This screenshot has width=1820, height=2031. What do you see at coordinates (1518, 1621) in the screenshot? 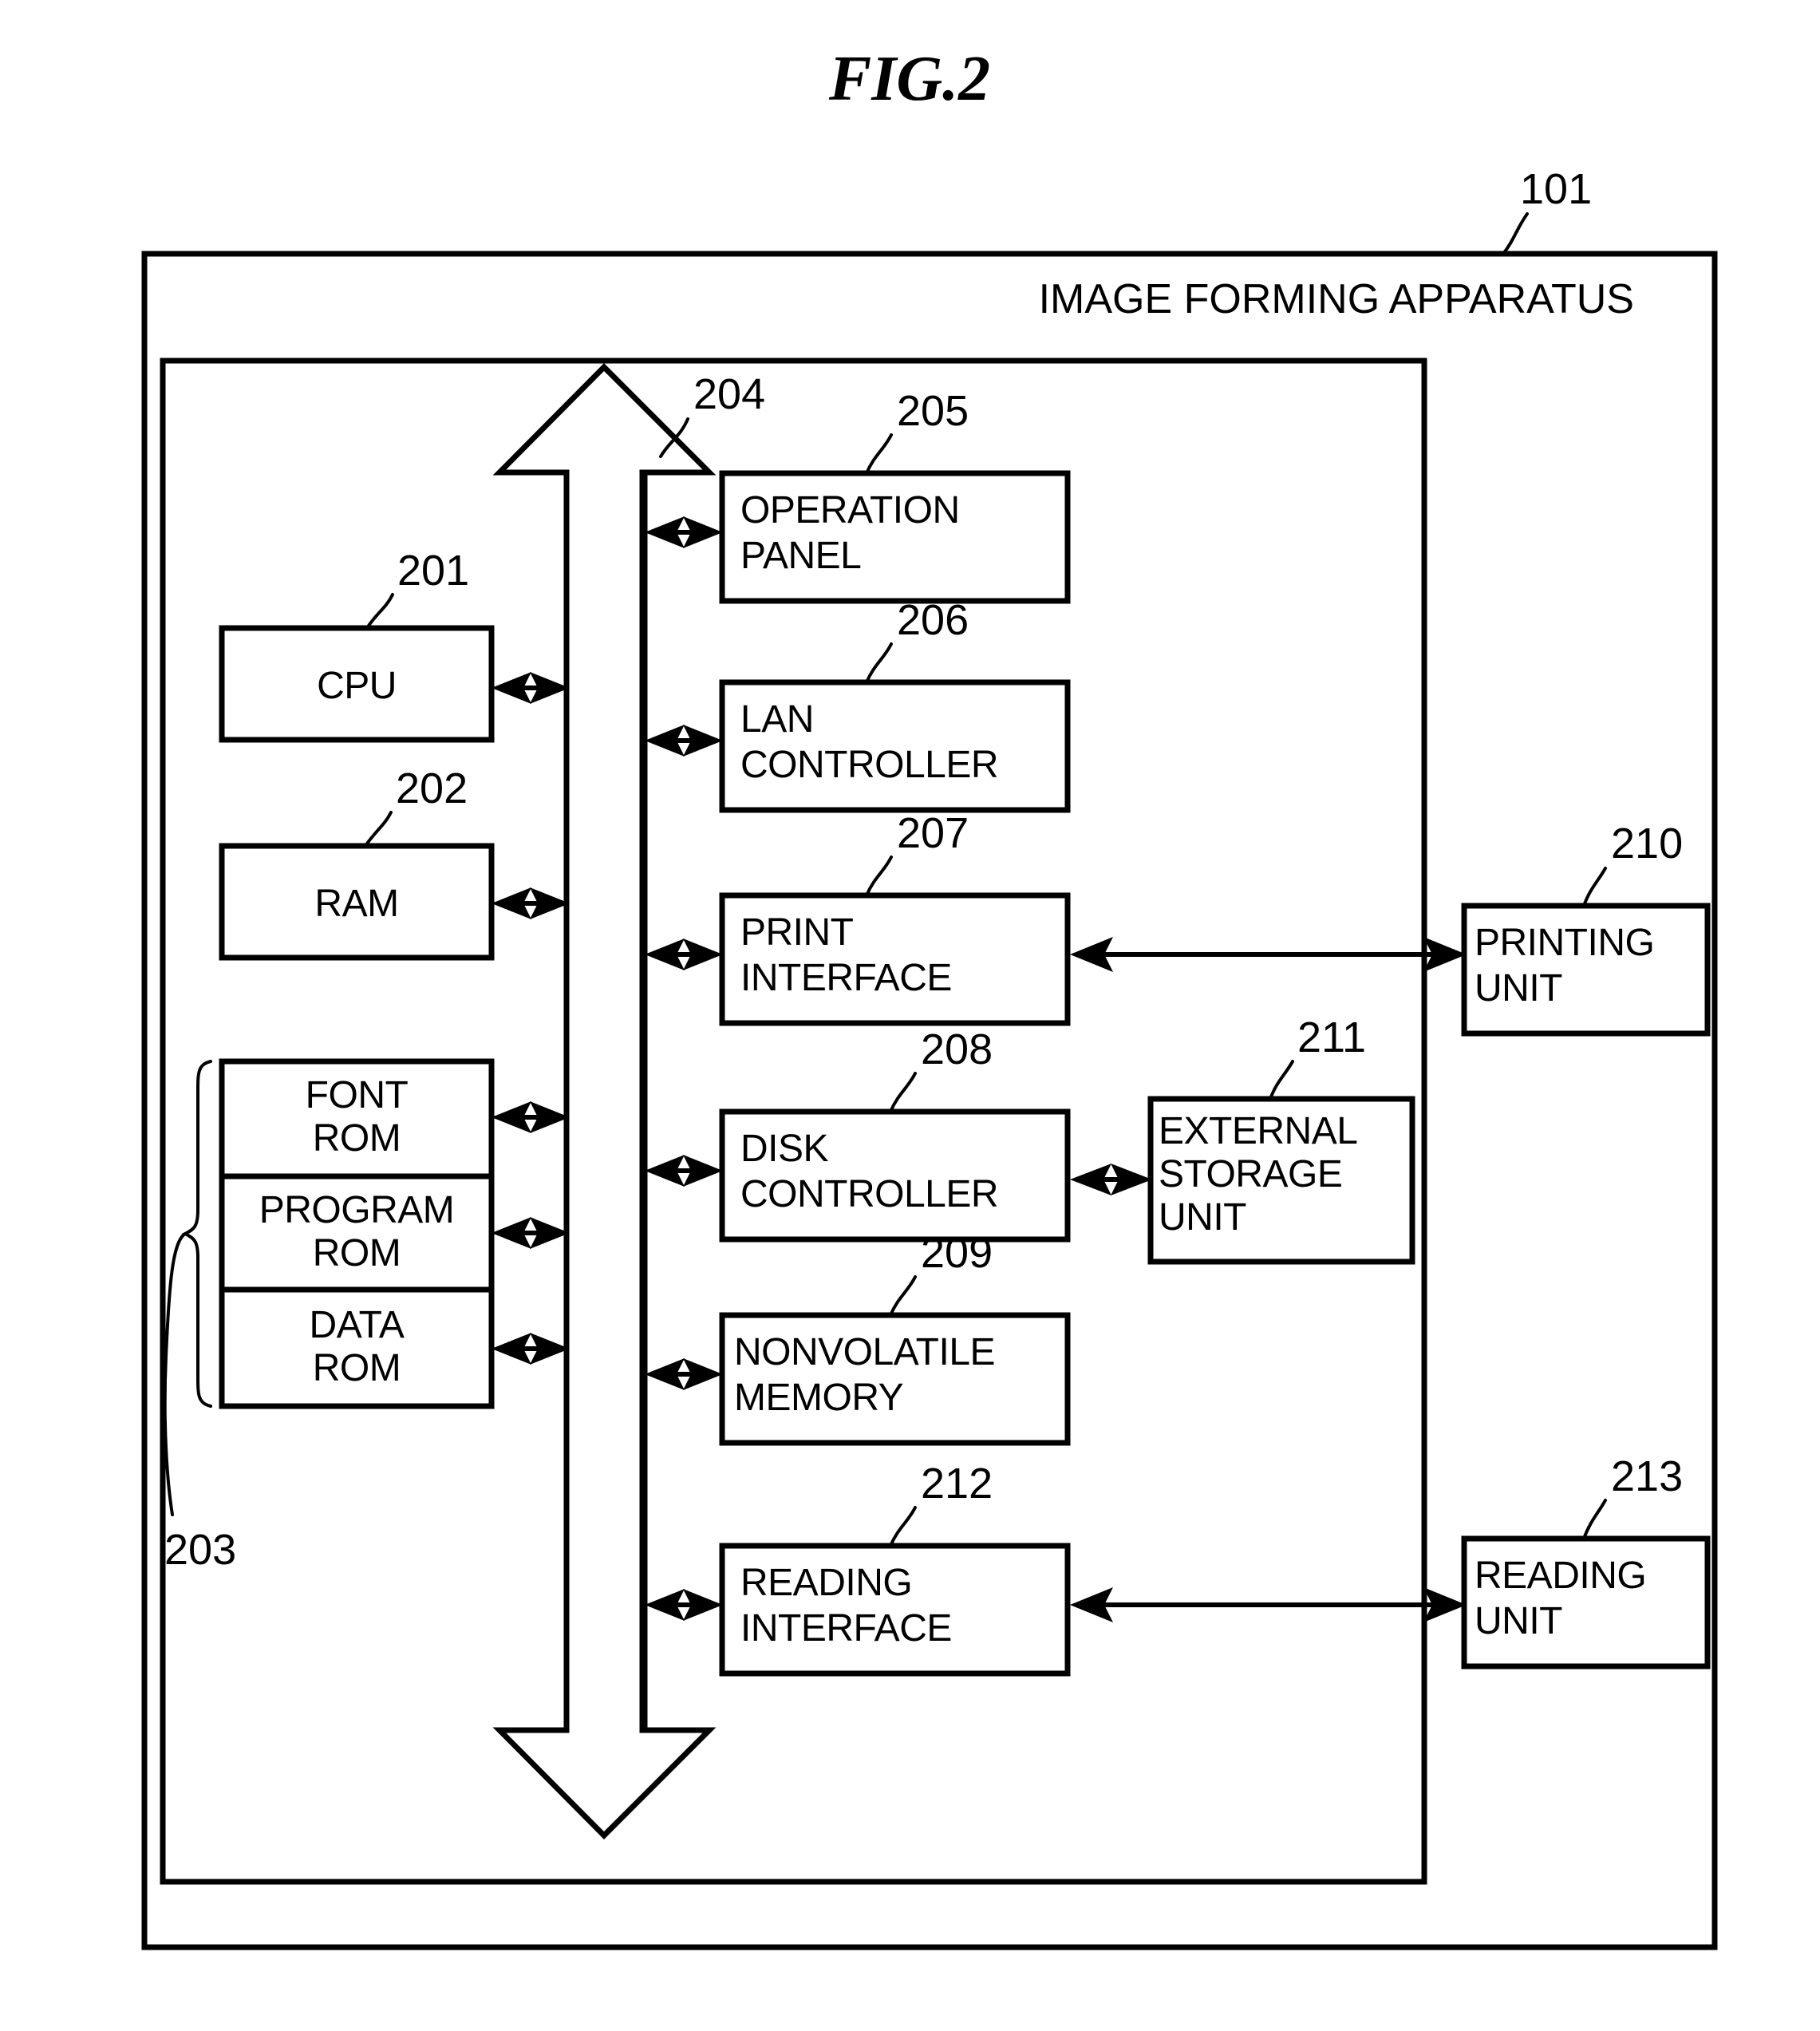
I see `block-reading-unit-label-line2: UNIT` at bounding box center [1518, 1621].